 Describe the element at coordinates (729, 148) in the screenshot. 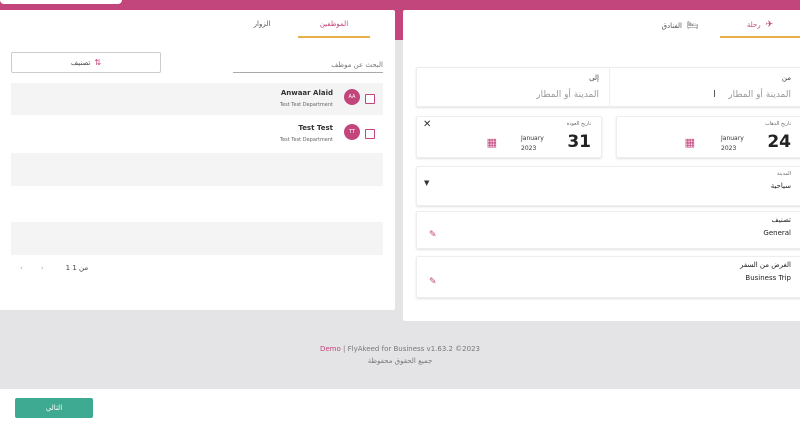

I see `departure-year: 2023` at that location.